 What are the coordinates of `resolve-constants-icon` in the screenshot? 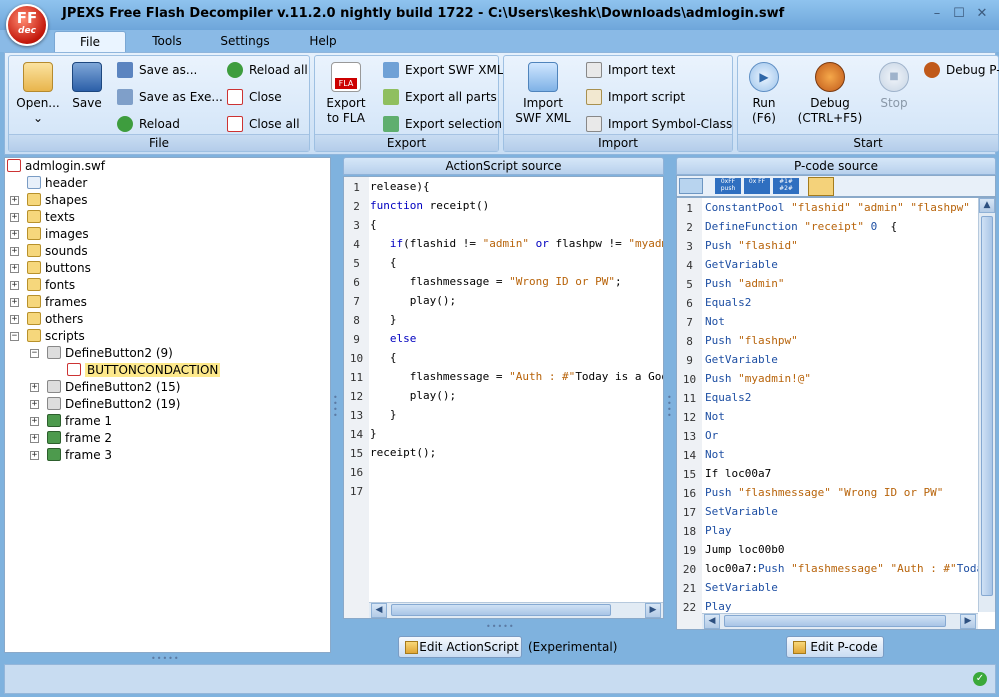 It's located at (821, 186).